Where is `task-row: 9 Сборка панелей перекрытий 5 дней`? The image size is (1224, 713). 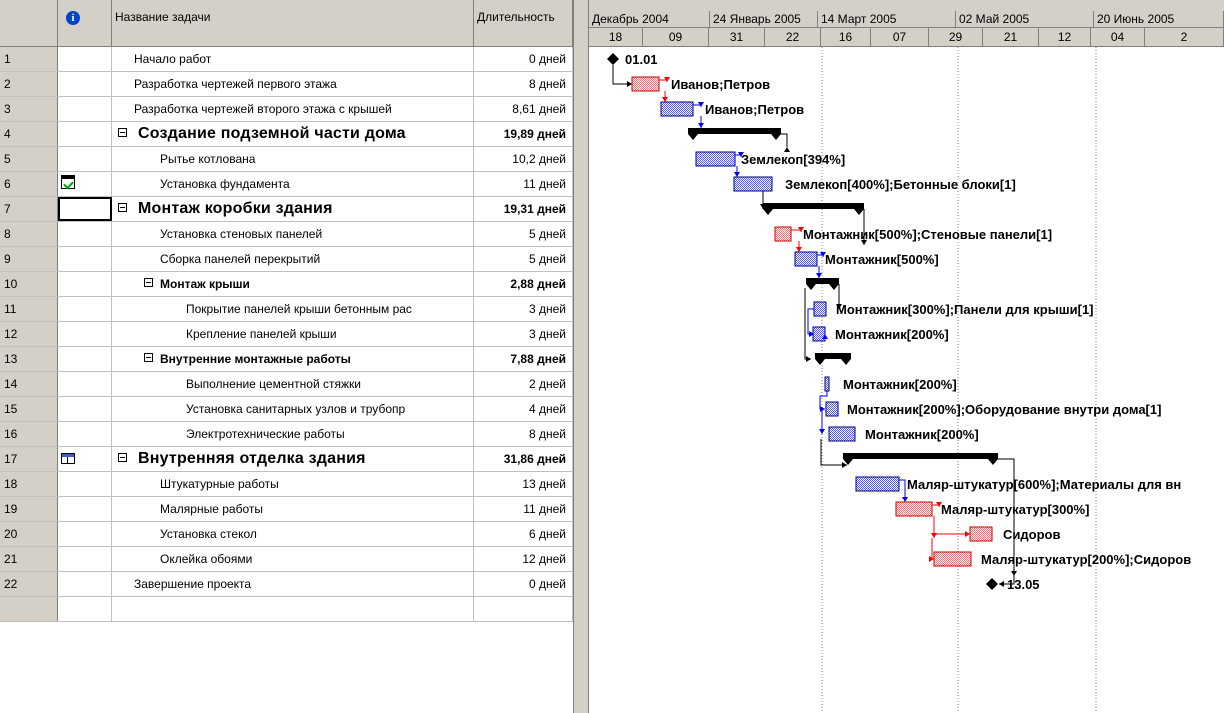
task-row: 9 Сборка панелей перекрытий 5 дней is located at coordinates (286, 259).